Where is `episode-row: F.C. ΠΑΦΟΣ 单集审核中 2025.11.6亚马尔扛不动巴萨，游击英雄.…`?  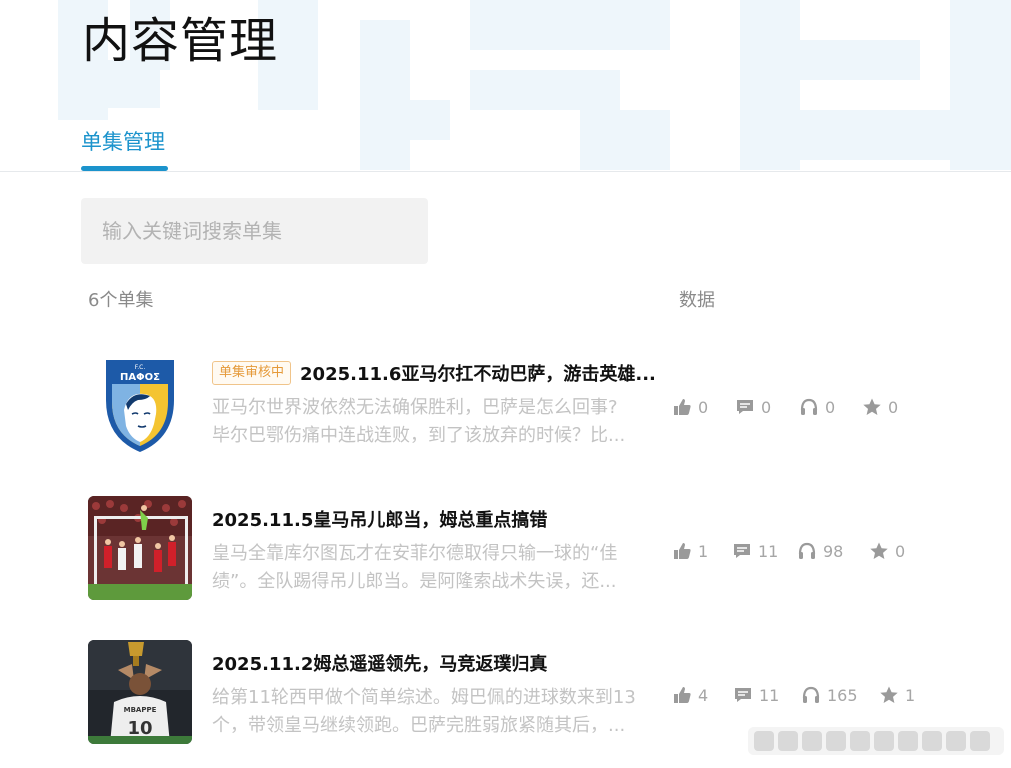
episode-row: F.C. ΠΑΦΟΣ 单集审核中 2025.11.6亚马尔扛不动巴萨，游击英雄.… is located at coordinates (505, 405).